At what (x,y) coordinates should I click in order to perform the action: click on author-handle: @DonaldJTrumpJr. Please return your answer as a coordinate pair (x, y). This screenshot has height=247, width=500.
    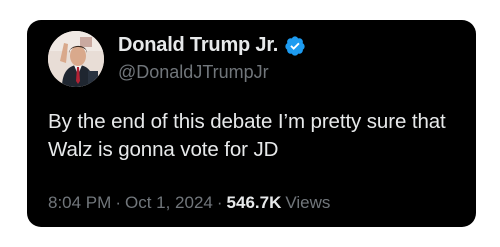
    Looking at the image, I should click on (193, 72).